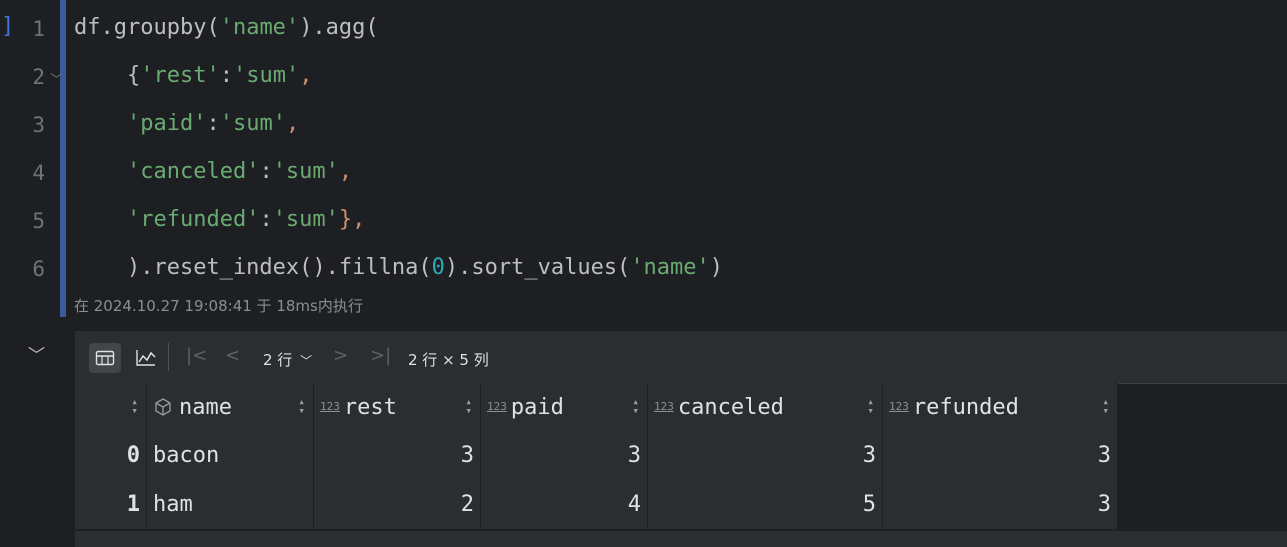  I want to click on output-footer, so click(681, 539).